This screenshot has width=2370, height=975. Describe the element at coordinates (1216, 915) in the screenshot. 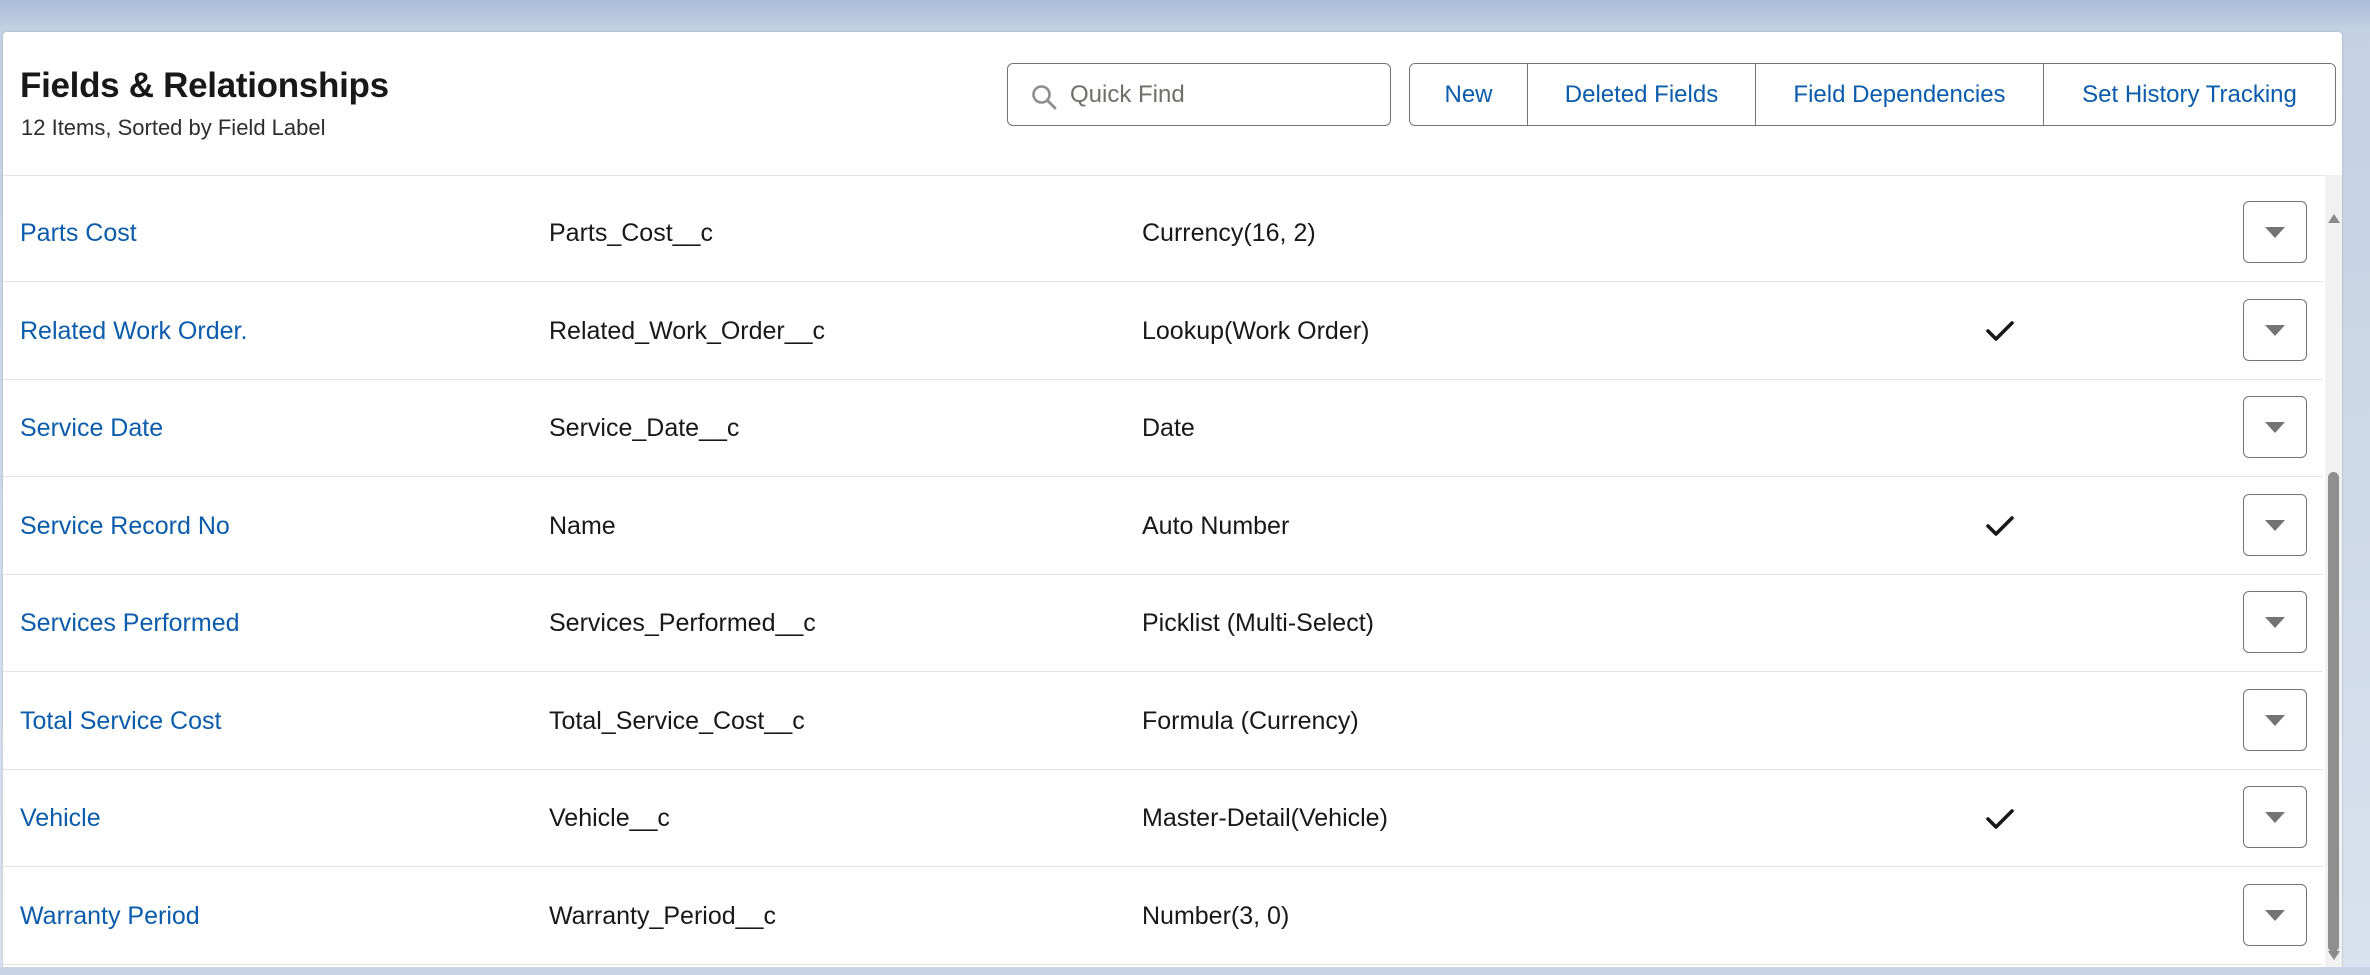

I see `field-data-type: Number(3, 0)` at that location.